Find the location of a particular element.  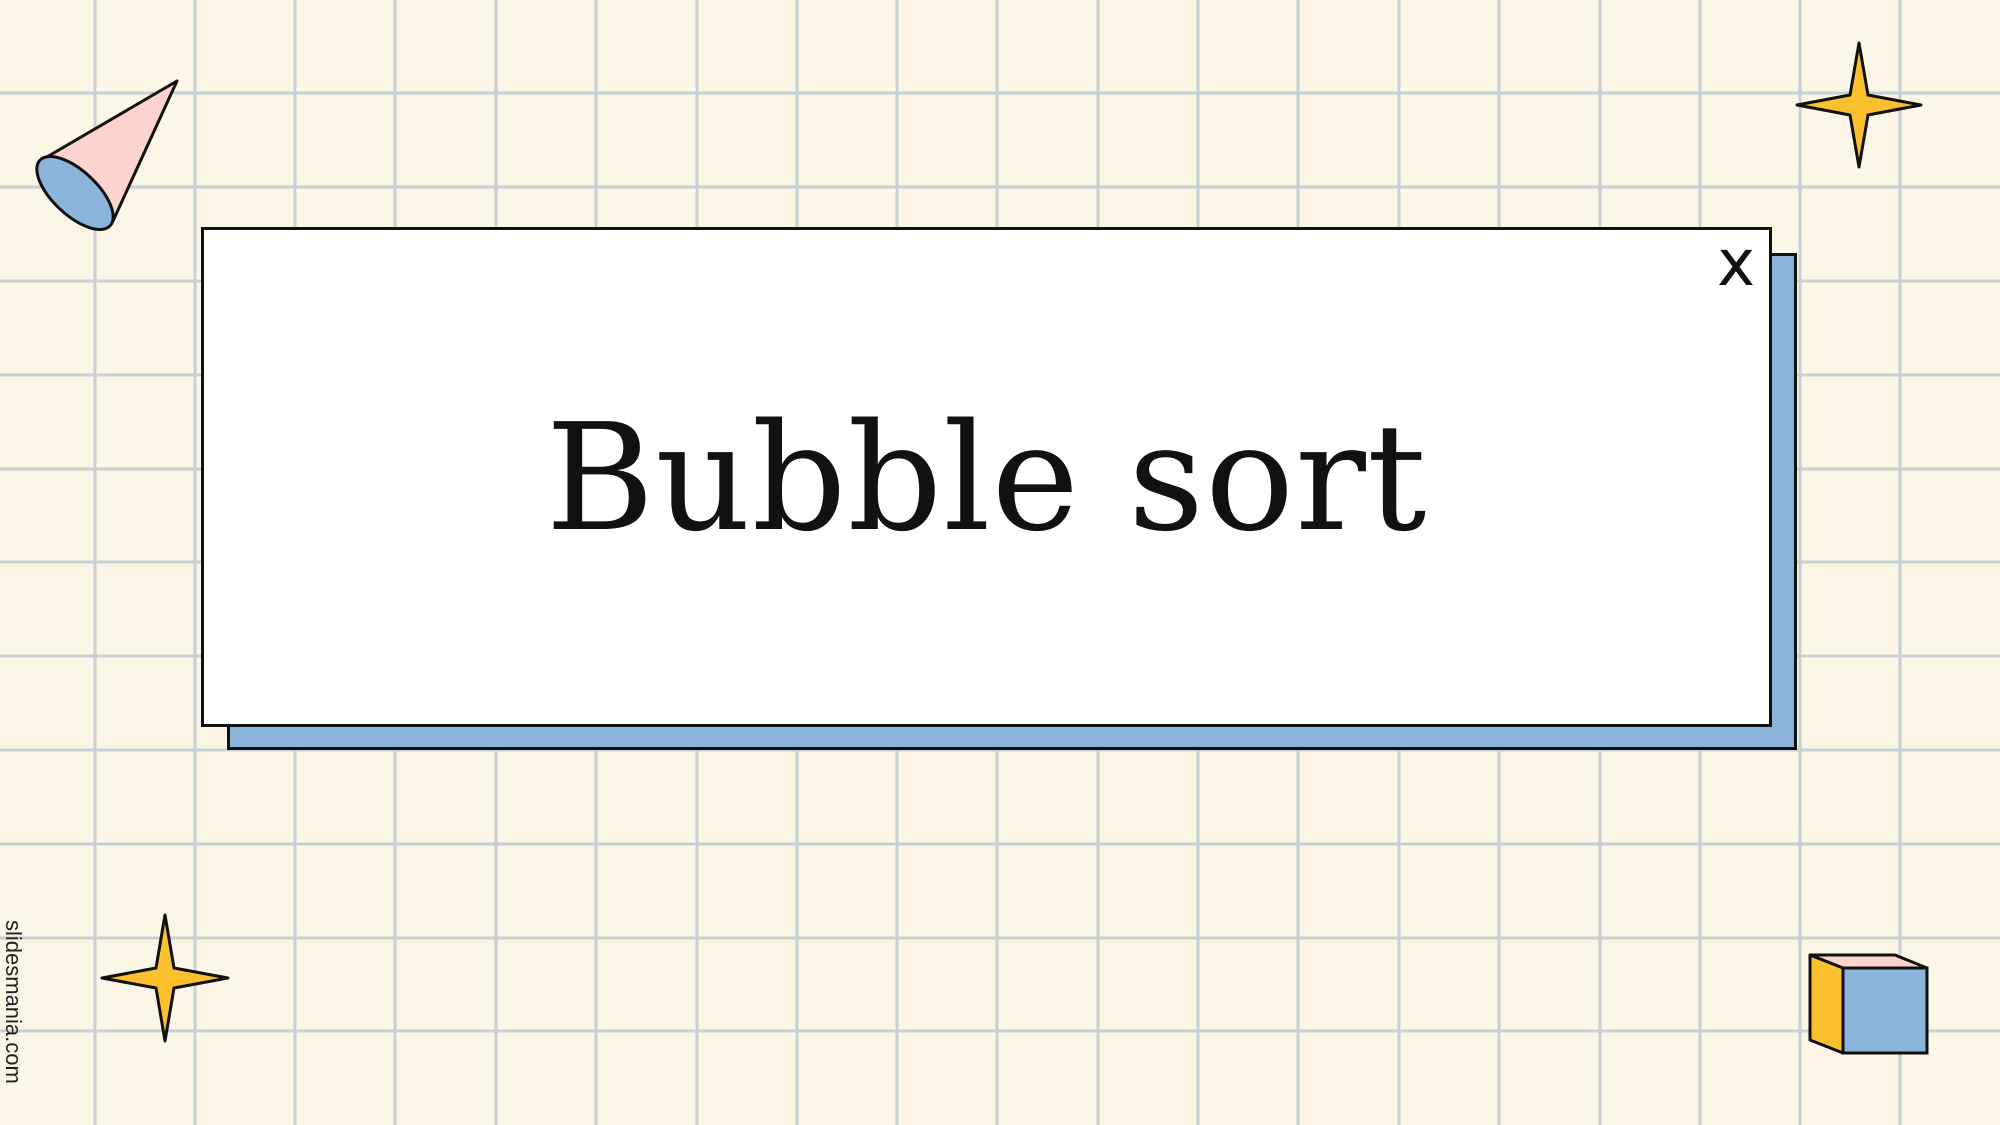

close-icon: x is located at coordinates (1736, 264).